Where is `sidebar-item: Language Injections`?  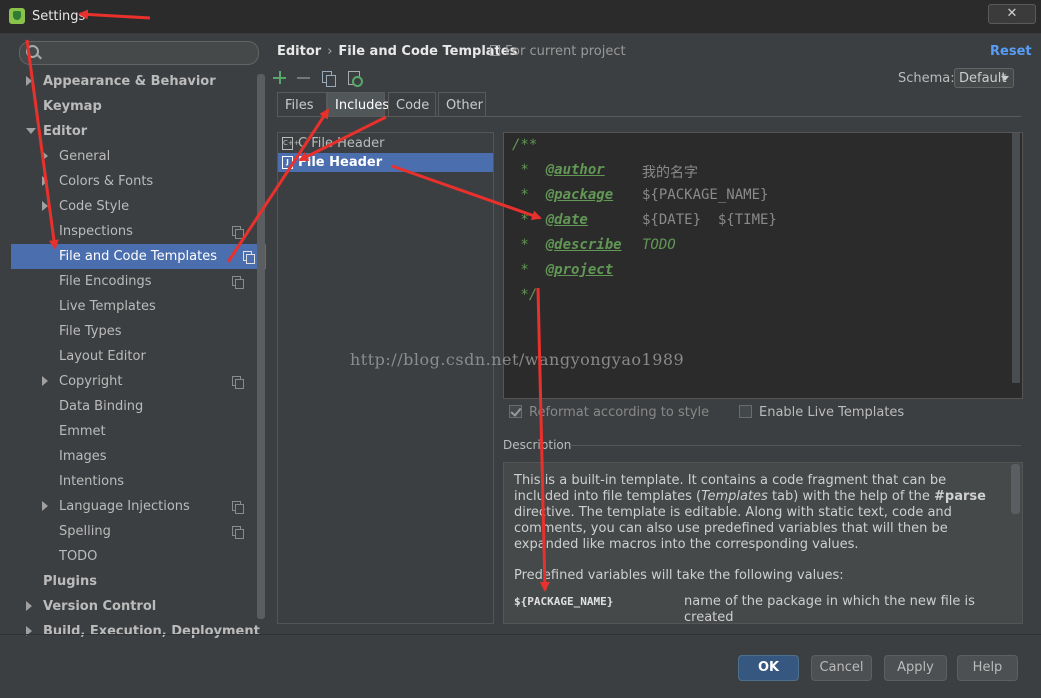
sidebar-item: Language Injections is located at coordinates (127, 506).